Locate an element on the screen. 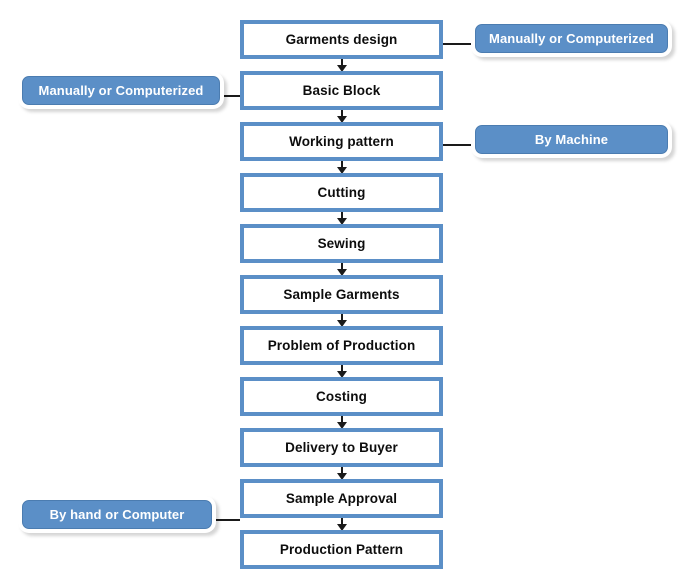  flow-step-sample-approval: Sample Approval is located at coordinates (341, 498).